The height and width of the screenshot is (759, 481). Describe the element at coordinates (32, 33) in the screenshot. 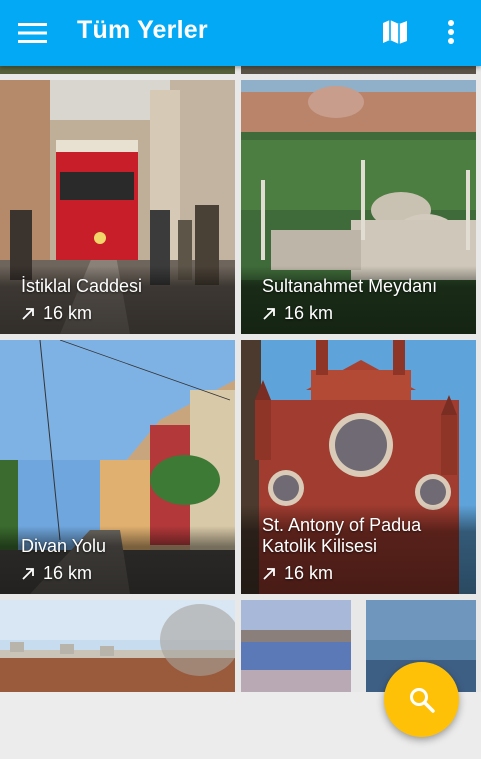

I see `menu-icon` at that location.